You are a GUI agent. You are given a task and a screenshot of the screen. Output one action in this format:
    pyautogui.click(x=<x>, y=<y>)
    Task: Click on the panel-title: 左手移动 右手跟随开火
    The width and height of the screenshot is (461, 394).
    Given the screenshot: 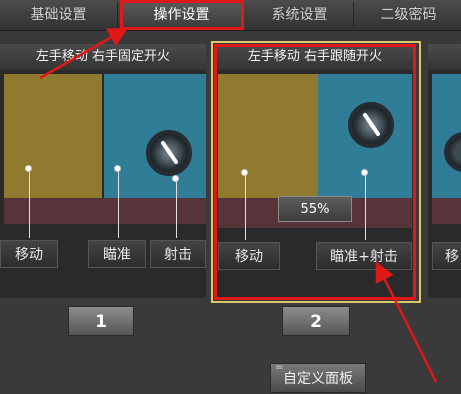 What is the action you would take?
    pyautogui.click(x=315, y=57)
    